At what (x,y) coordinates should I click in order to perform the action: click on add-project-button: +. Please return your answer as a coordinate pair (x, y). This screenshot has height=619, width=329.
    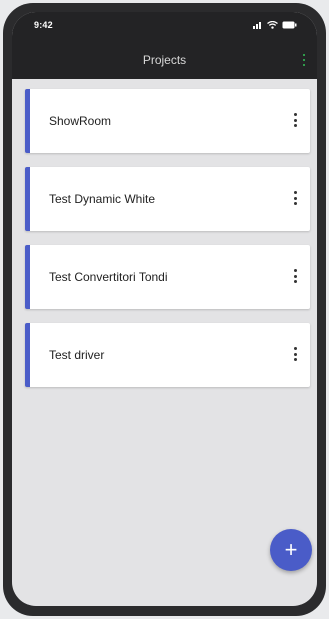
    Looking at the image, I should click on (291, 550).